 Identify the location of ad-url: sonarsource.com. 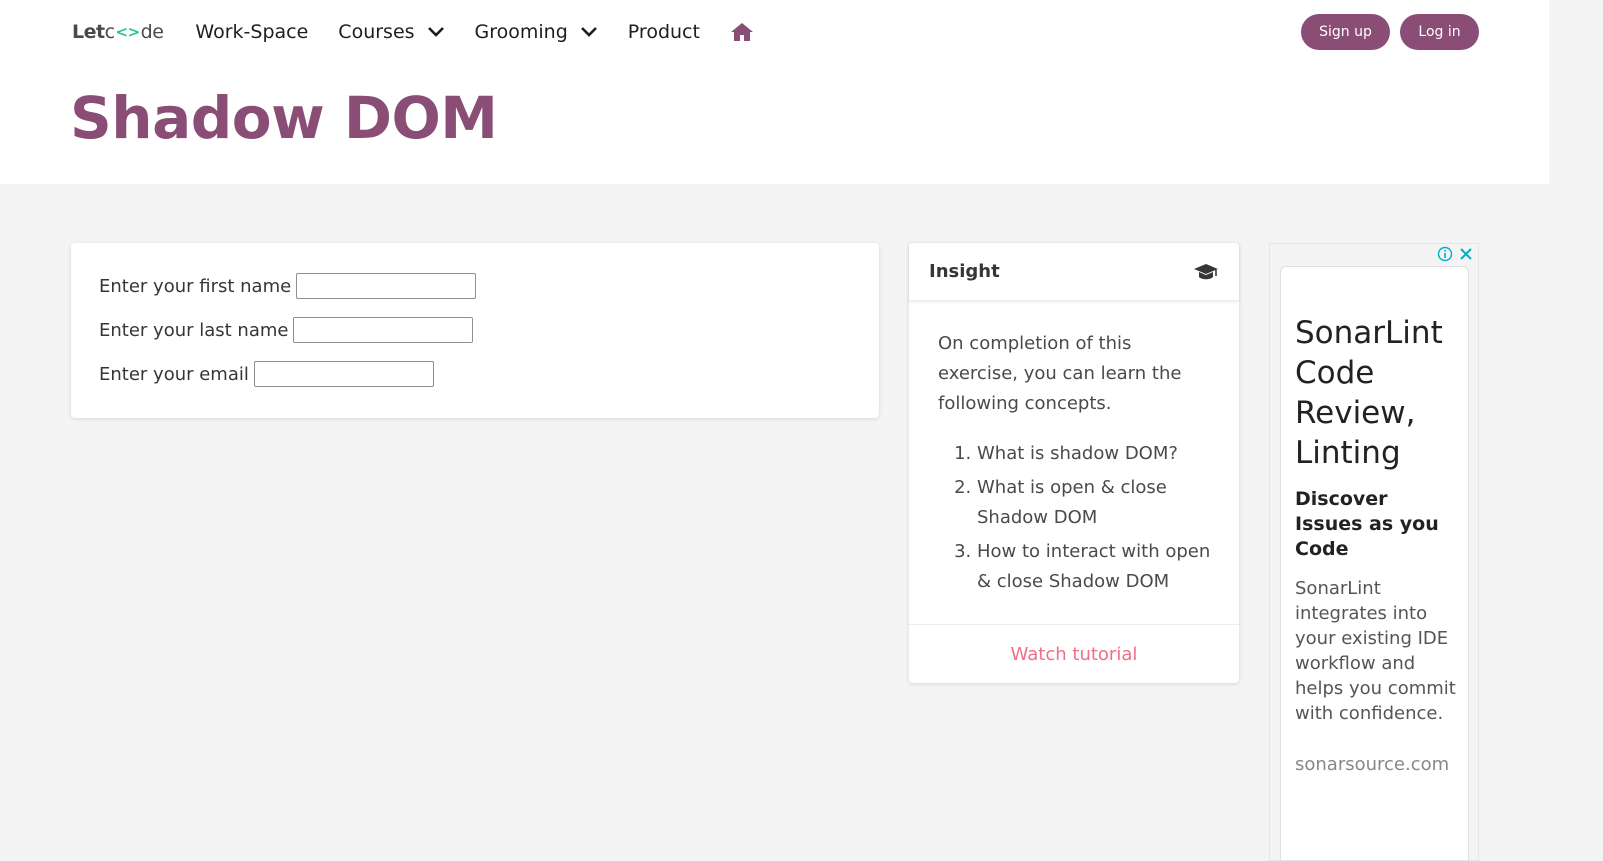
(1376, 764).